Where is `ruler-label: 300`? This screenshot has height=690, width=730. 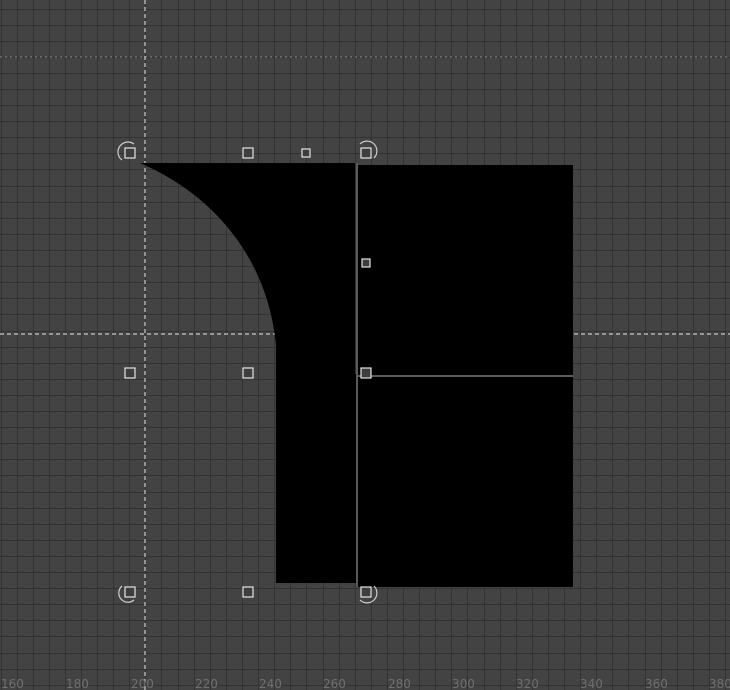
ruler-label: 300 is located at coordinates (463, 683).